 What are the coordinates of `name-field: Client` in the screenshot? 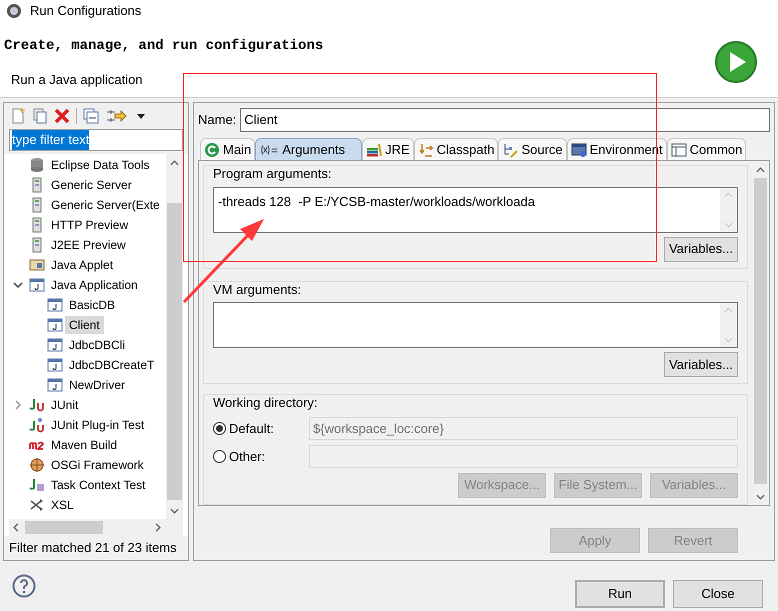 It's located at (505, 120).